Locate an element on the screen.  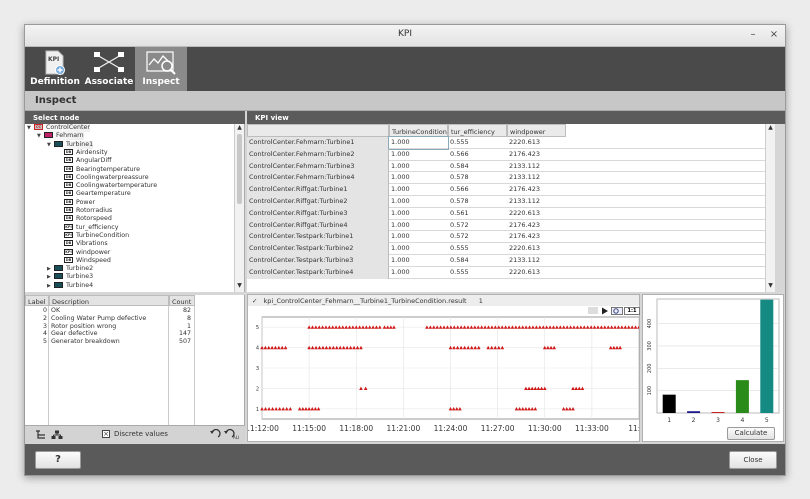
close-window-button: × is located at coordinates (774, 35).